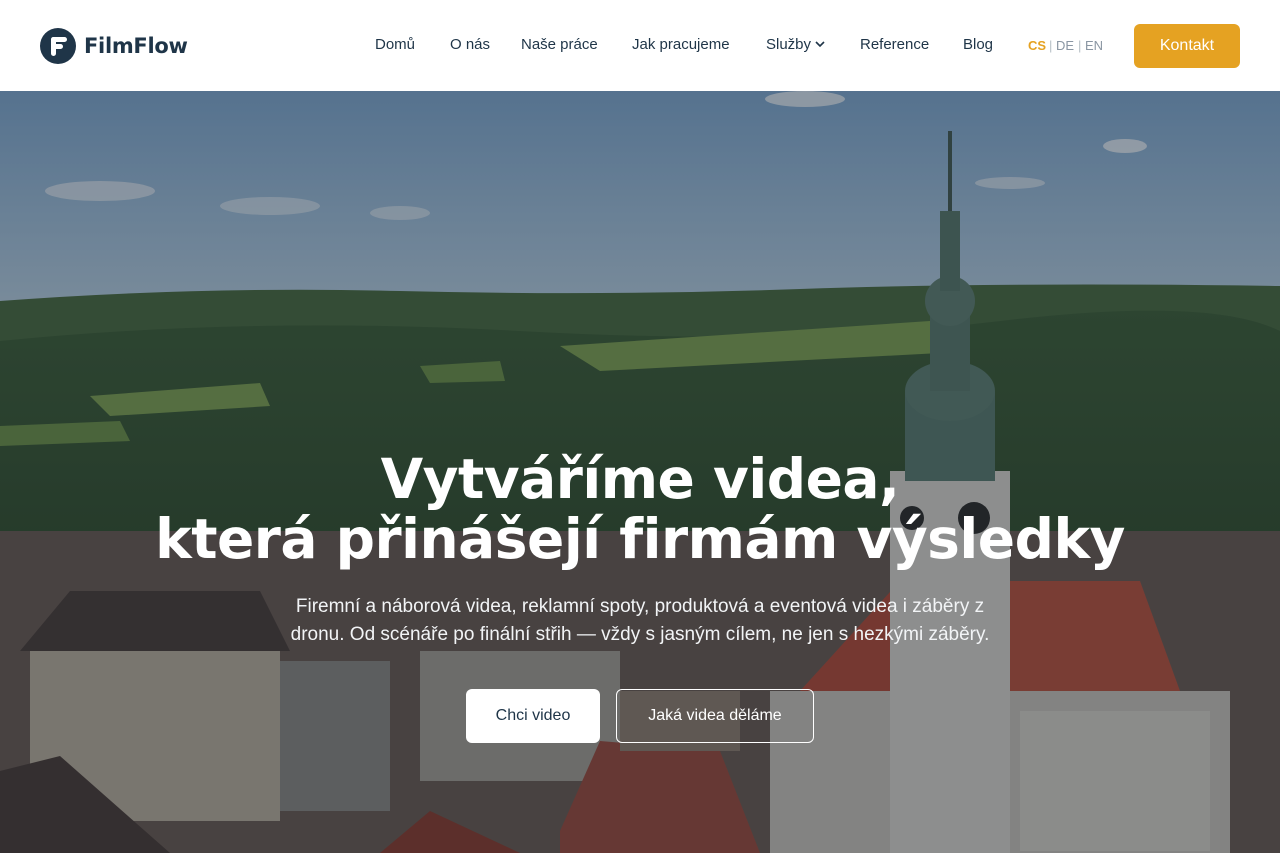 Image resolution: width=1280 pixels, height=853 pixels. What do you see at coordinates (789, 44) in the screenshot?
I see `nav-item-services-label: Služby` at bounding box center [789, 44].